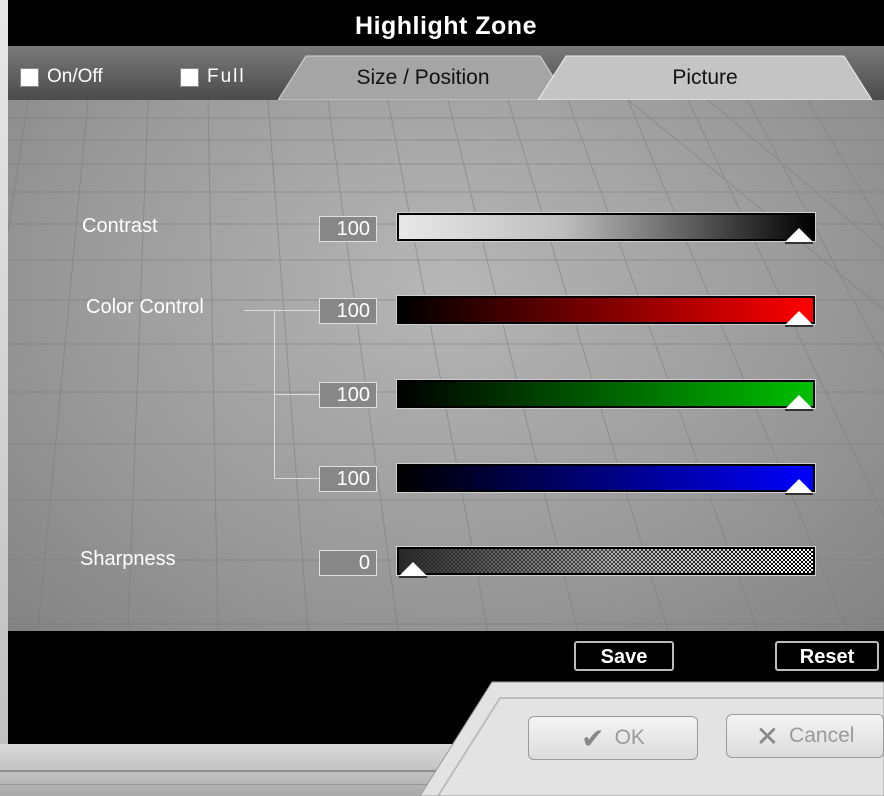 Image resolution: width=884 pixels, height=796 pixels. I want to click on green-value: 100, so click(348, 395).